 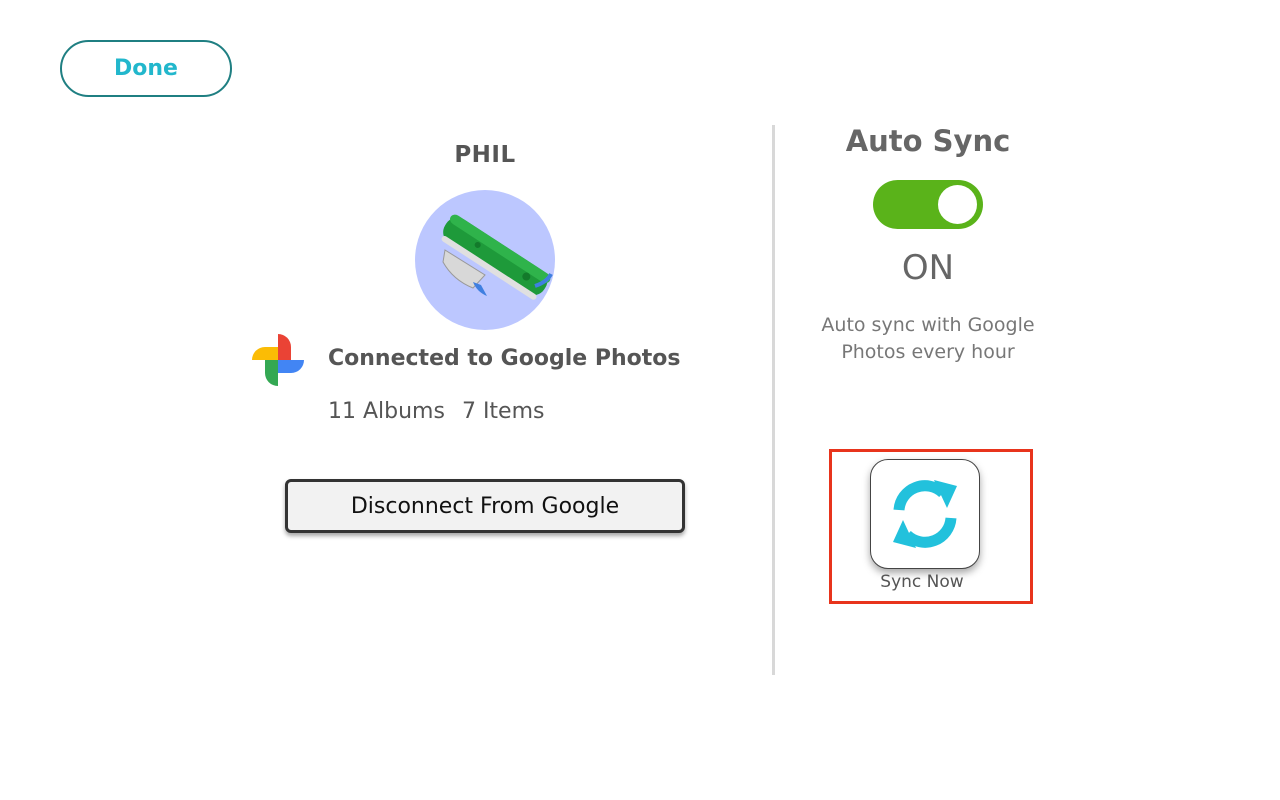 What do you see at coordinates (928, 141) in the screenshot?
I see `auto-sync-title: Auto Sync` at bounding box center [928, 141].